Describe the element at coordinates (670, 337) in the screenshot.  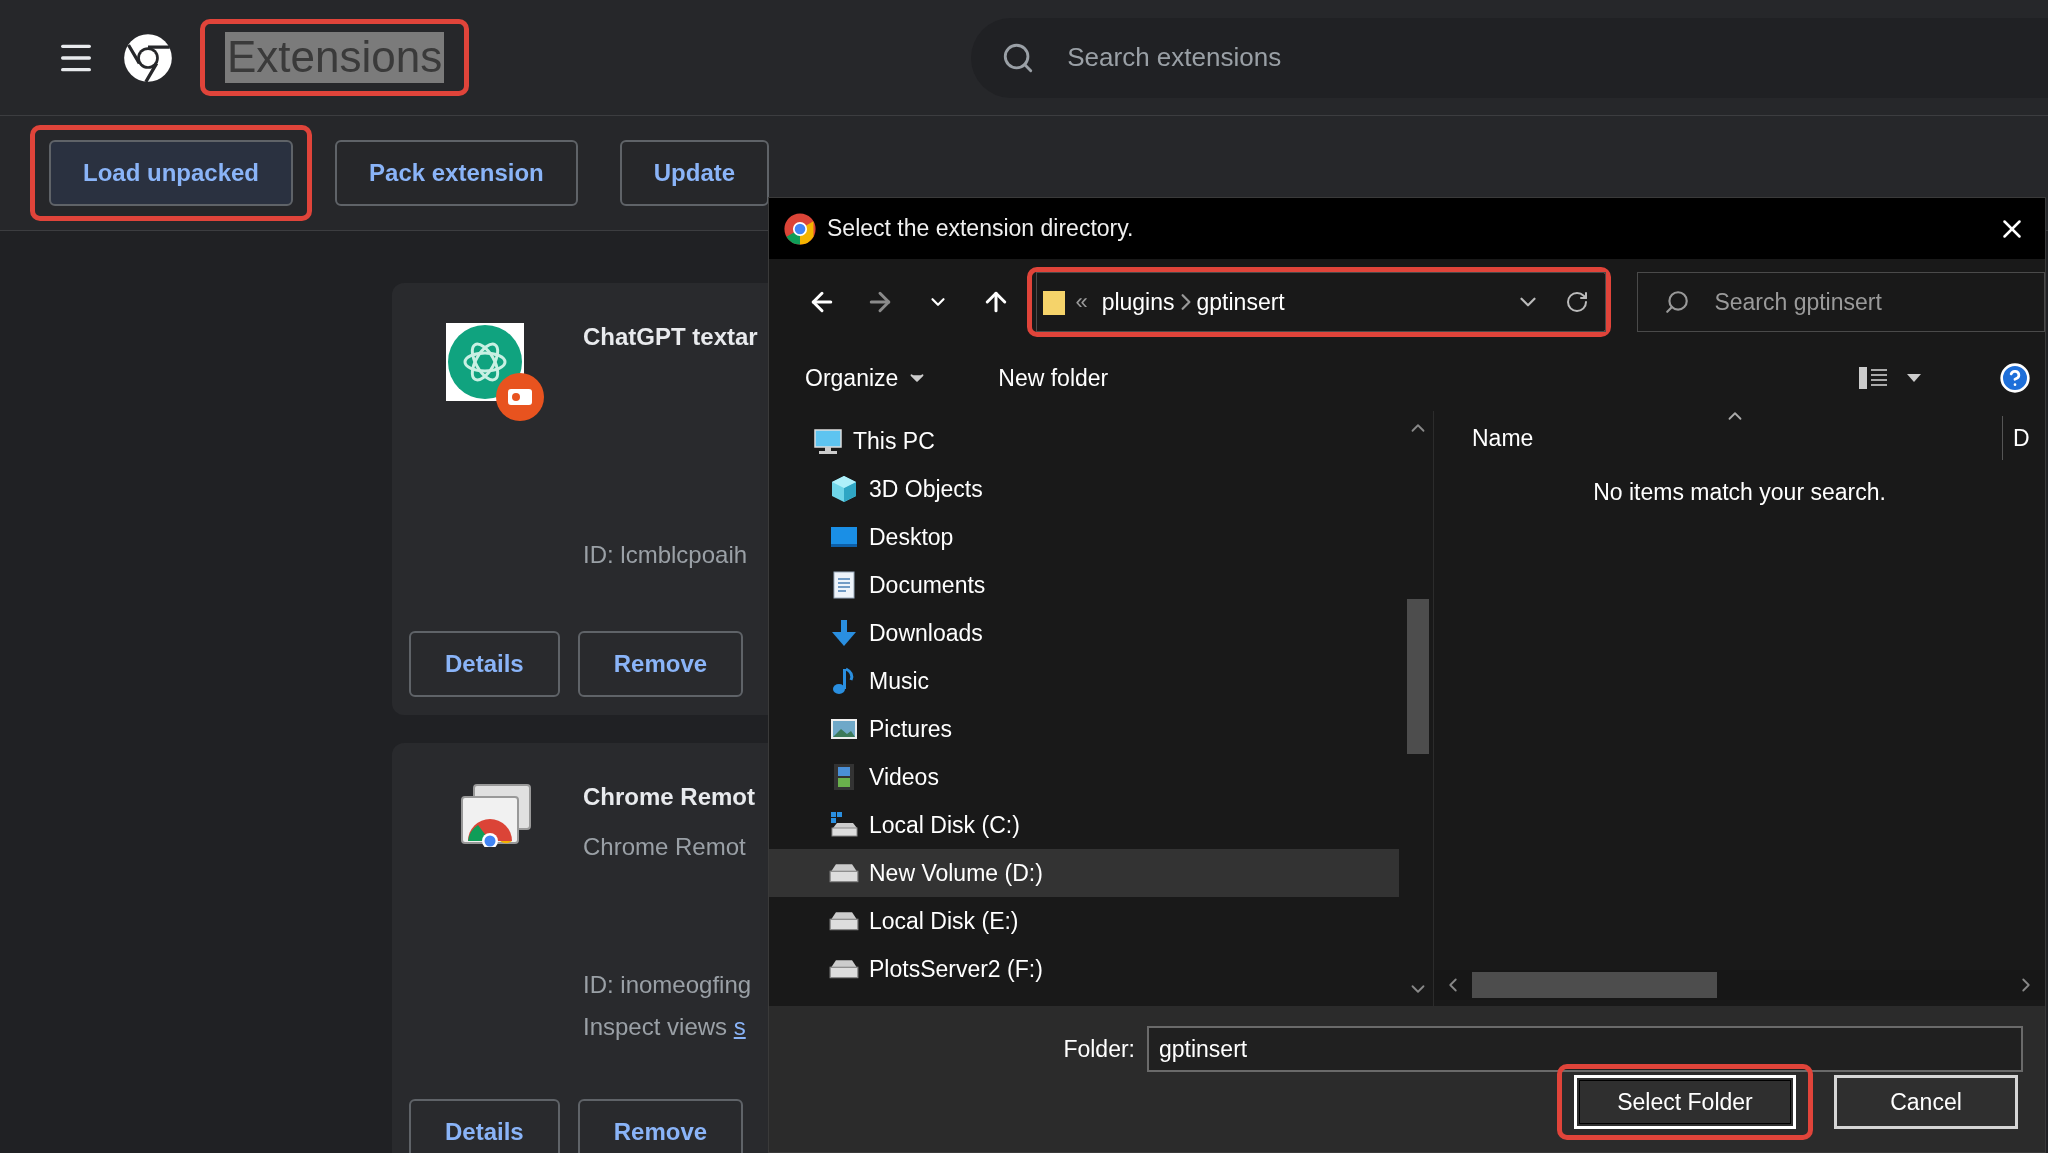
I see `extension-name: ChatGPT textar` at that location.